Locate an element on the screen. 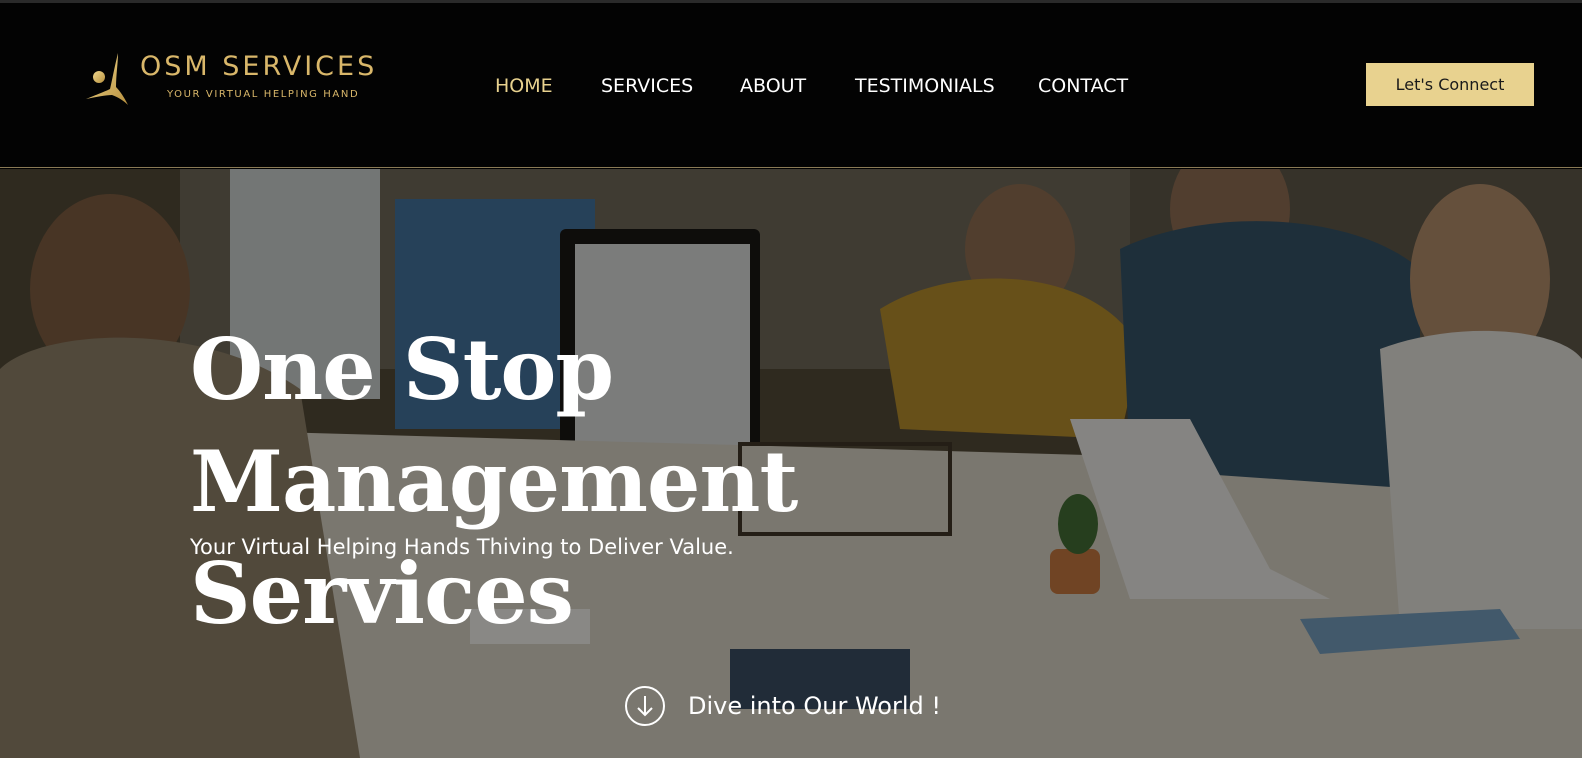 The height and width of the screenshot is (758, 1582). scroll-down-label: Dive into Our World ! is located at coordinates (814, 706).